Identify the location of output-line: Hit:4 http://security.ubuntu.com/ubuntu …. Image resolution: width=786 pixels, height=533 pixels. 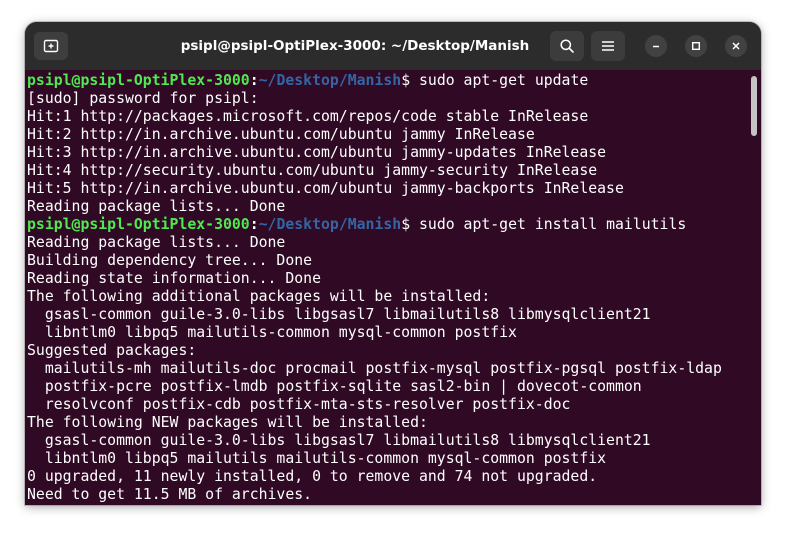
(312, 170).